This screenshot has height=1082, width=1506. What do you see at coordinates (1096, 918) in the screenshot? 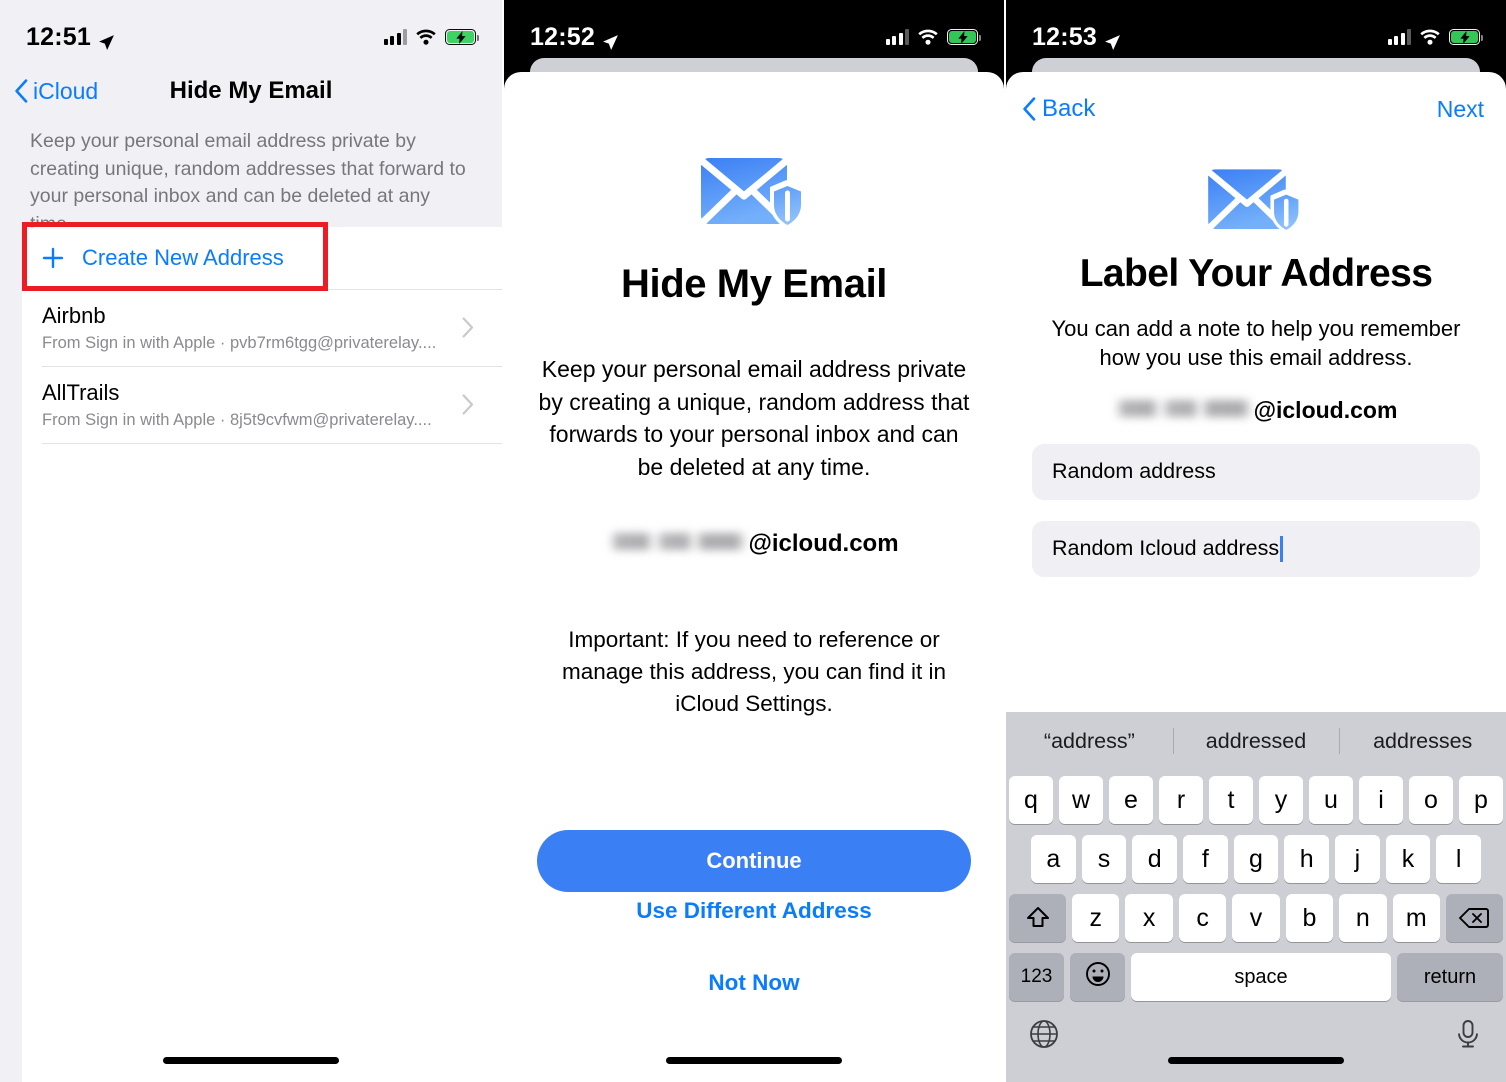
I see `key-z: z` at bounding box center [1096, 918].